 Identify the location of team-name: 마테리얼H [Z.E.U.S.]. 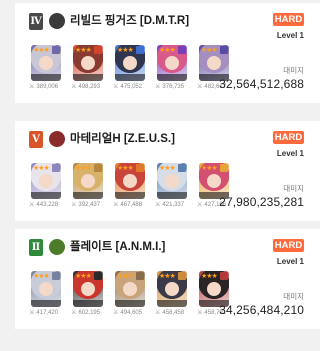
(122, 139).